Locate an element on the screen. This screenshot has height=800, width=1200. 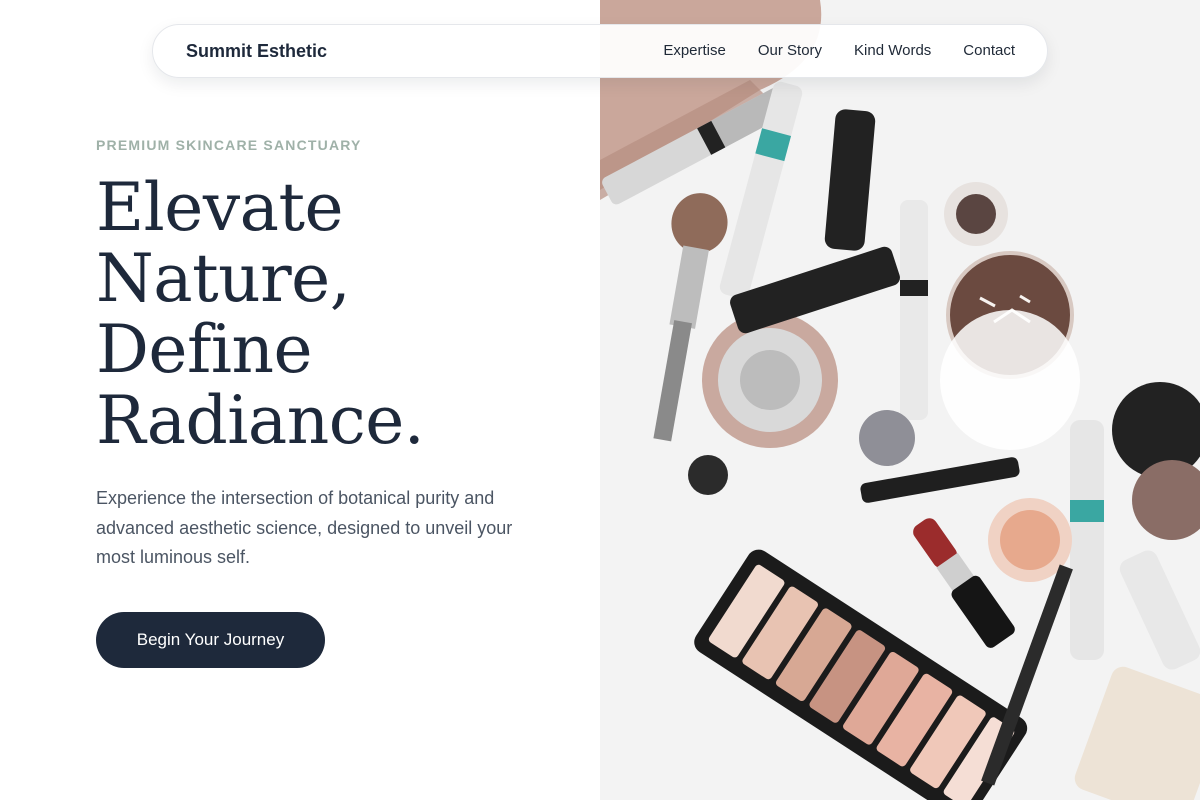
nav-link-expertise: Expertise is located at coordinates (694, 50).